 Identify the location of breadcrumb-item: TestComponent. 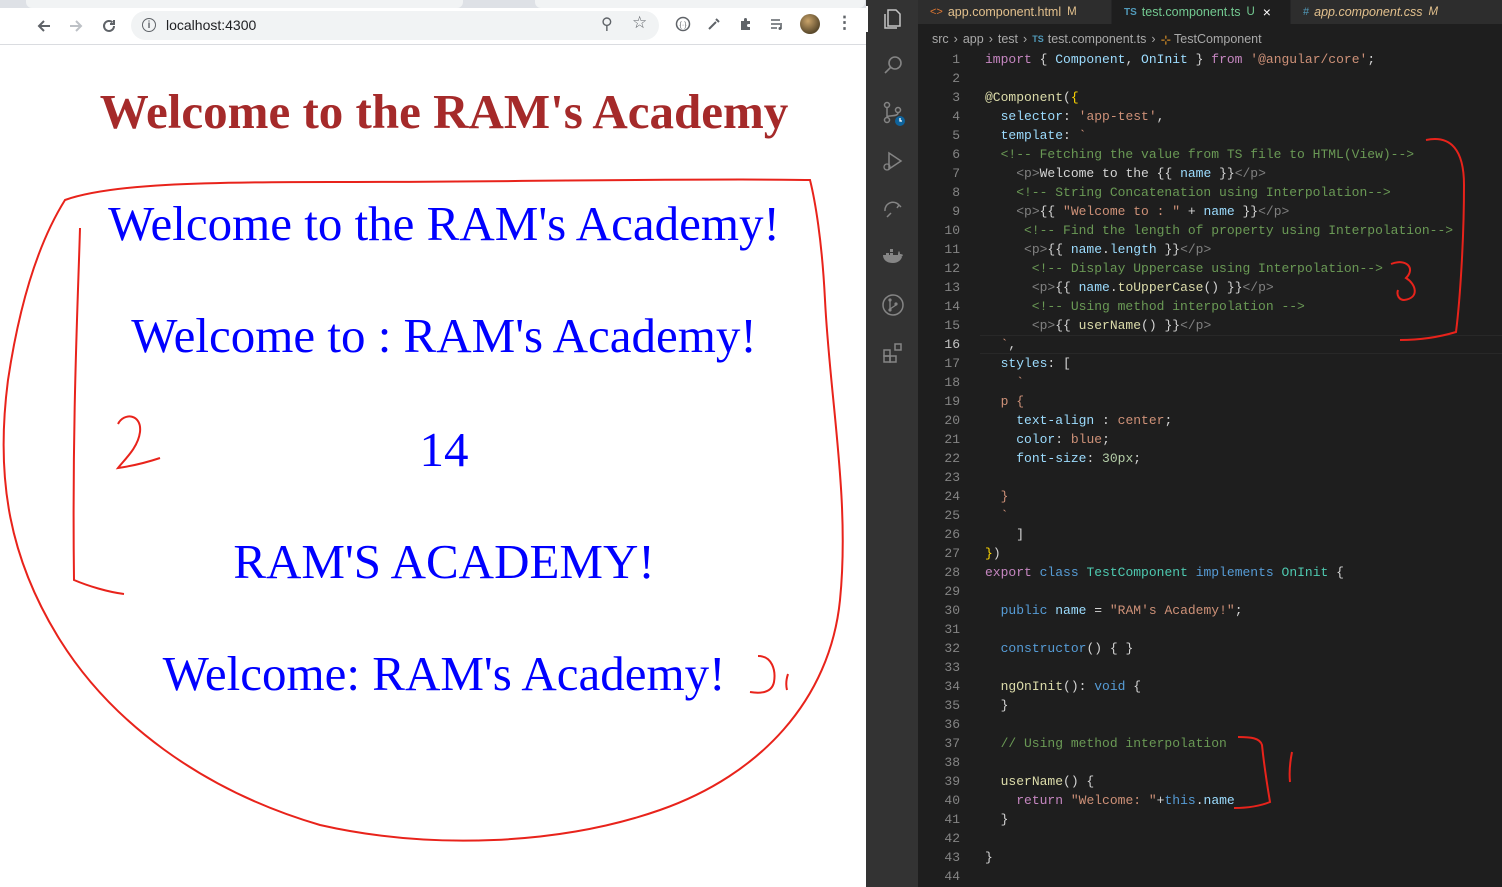
(1218, 39).